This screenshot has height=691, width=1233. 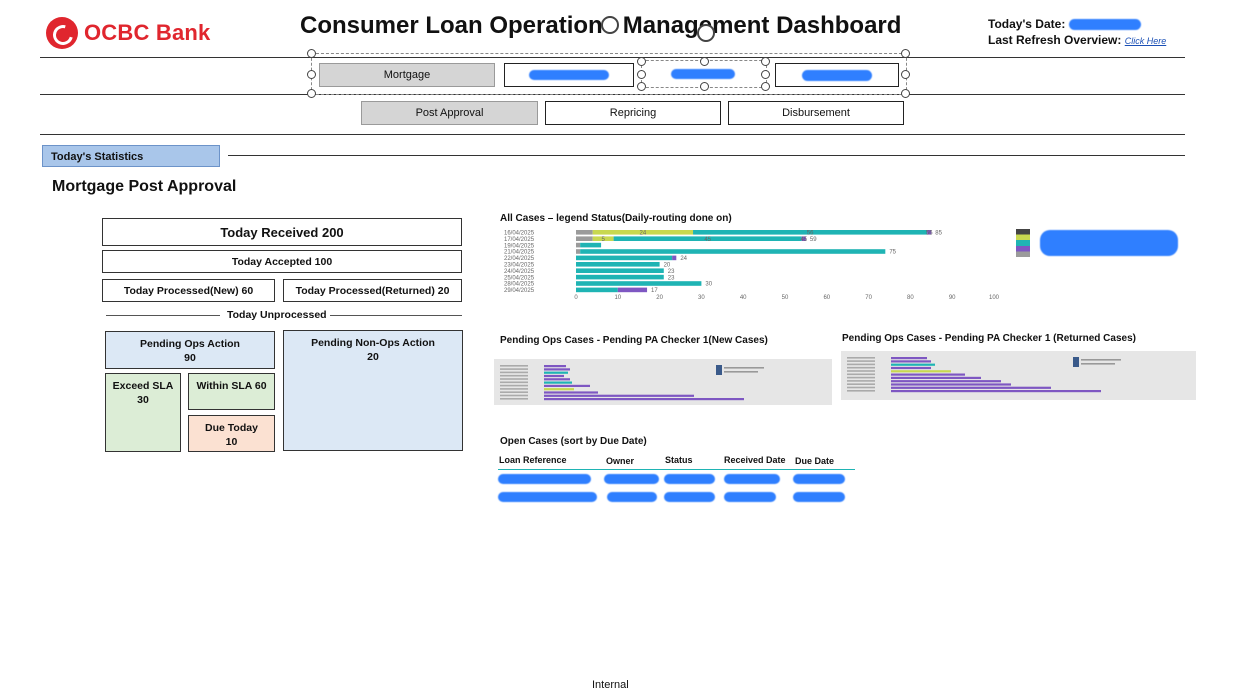 I want to click on tab-mortgage: Mortgage, so click(x=407, y=75).